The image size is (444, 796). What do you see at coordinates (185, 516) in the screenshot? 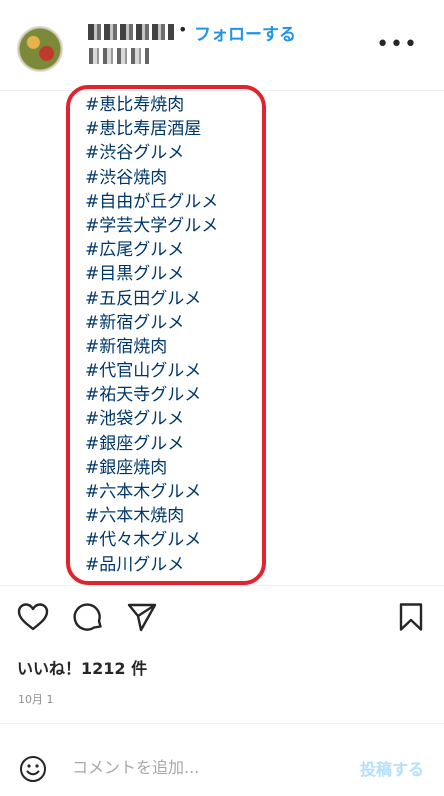
I see `hashtag-link: #六本木焼肉` at bounding box center [185, 516].